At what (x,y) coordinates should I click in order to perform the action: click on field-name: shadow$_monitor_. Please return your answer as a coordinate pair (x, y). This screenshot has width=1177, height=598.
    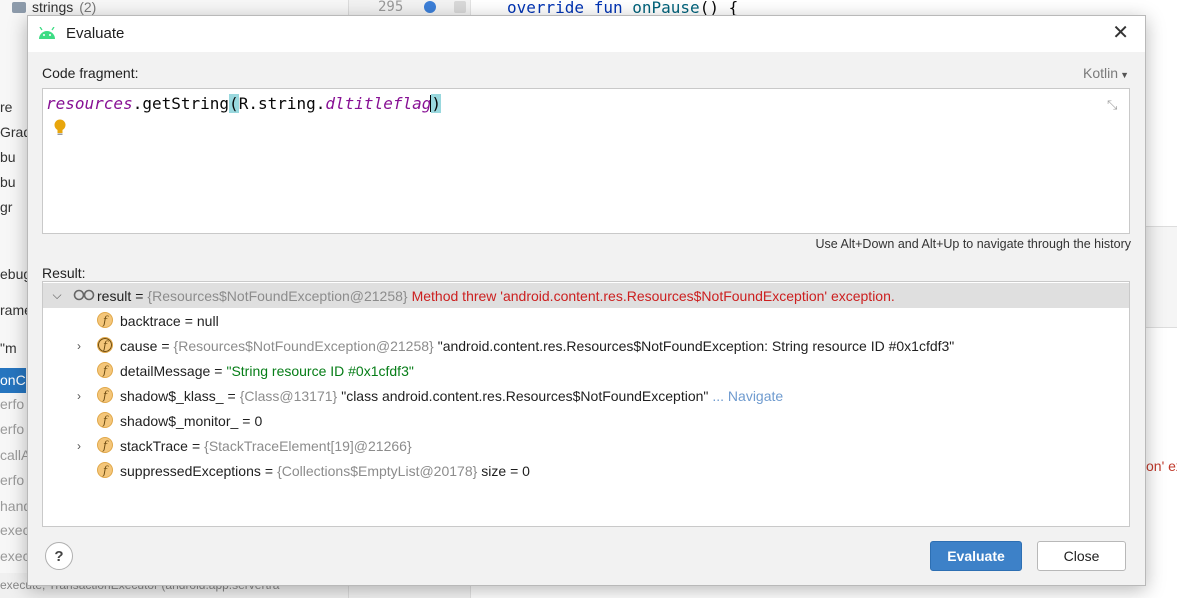
    Looking at the image, I should click on (179, 420).